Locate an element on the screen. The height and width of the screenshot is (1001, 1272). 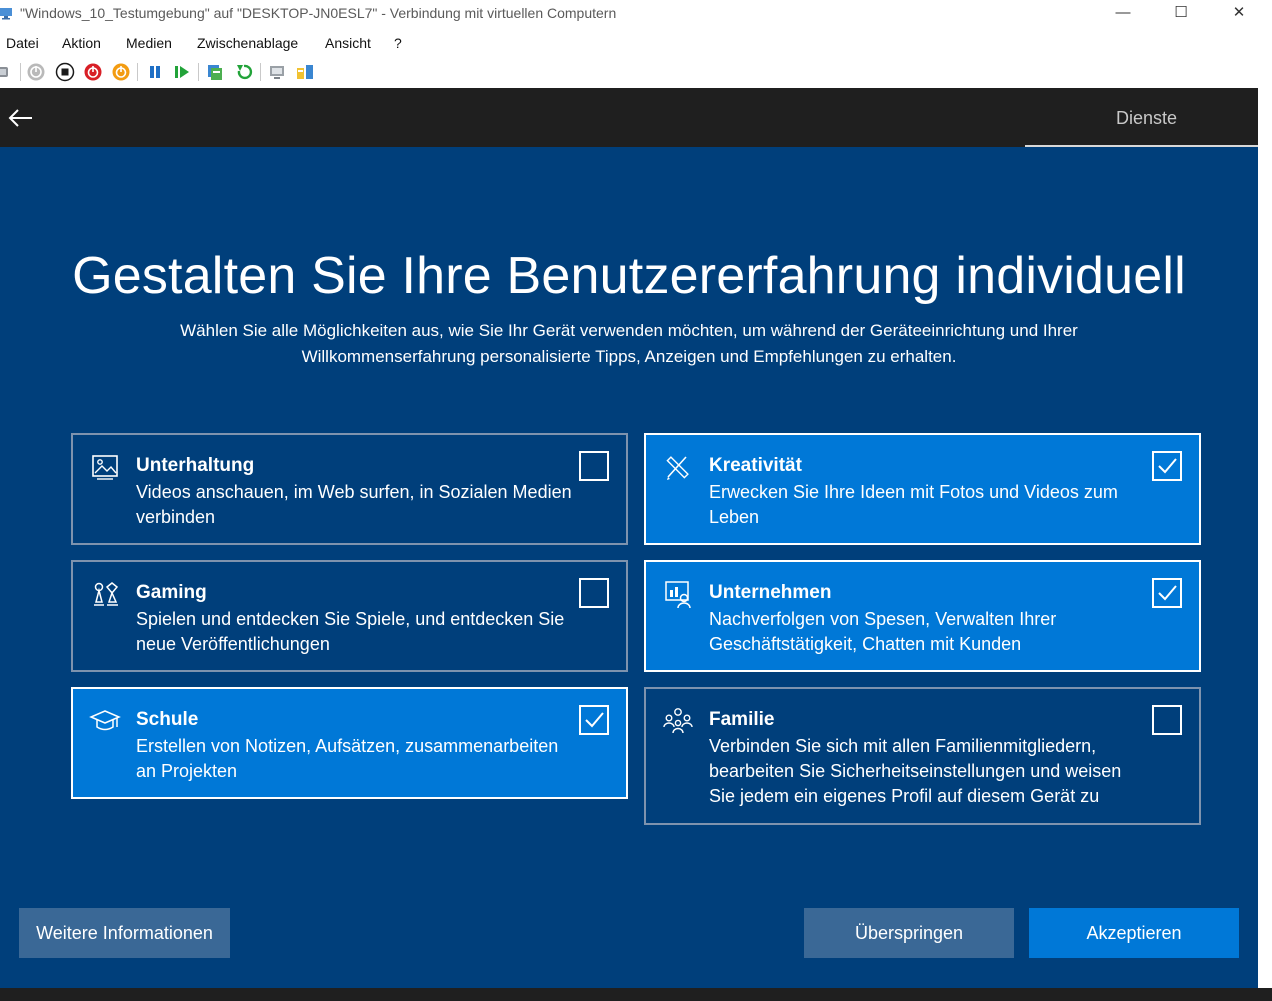
oobe-header-bar: Dienste is located at coordinates (629, 117).